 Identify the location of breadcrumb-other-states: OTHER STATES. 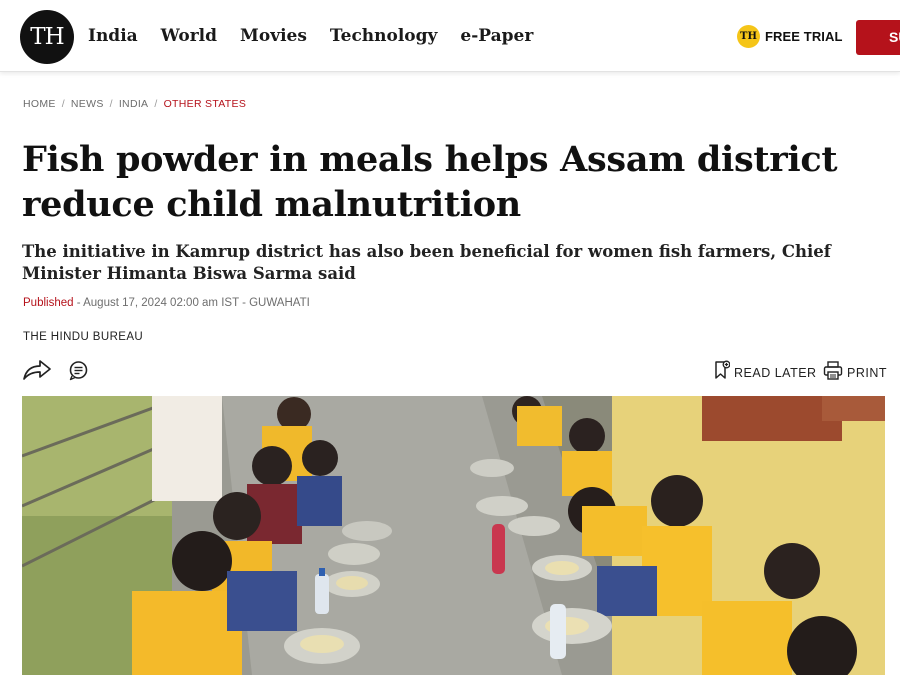
(205, 104).